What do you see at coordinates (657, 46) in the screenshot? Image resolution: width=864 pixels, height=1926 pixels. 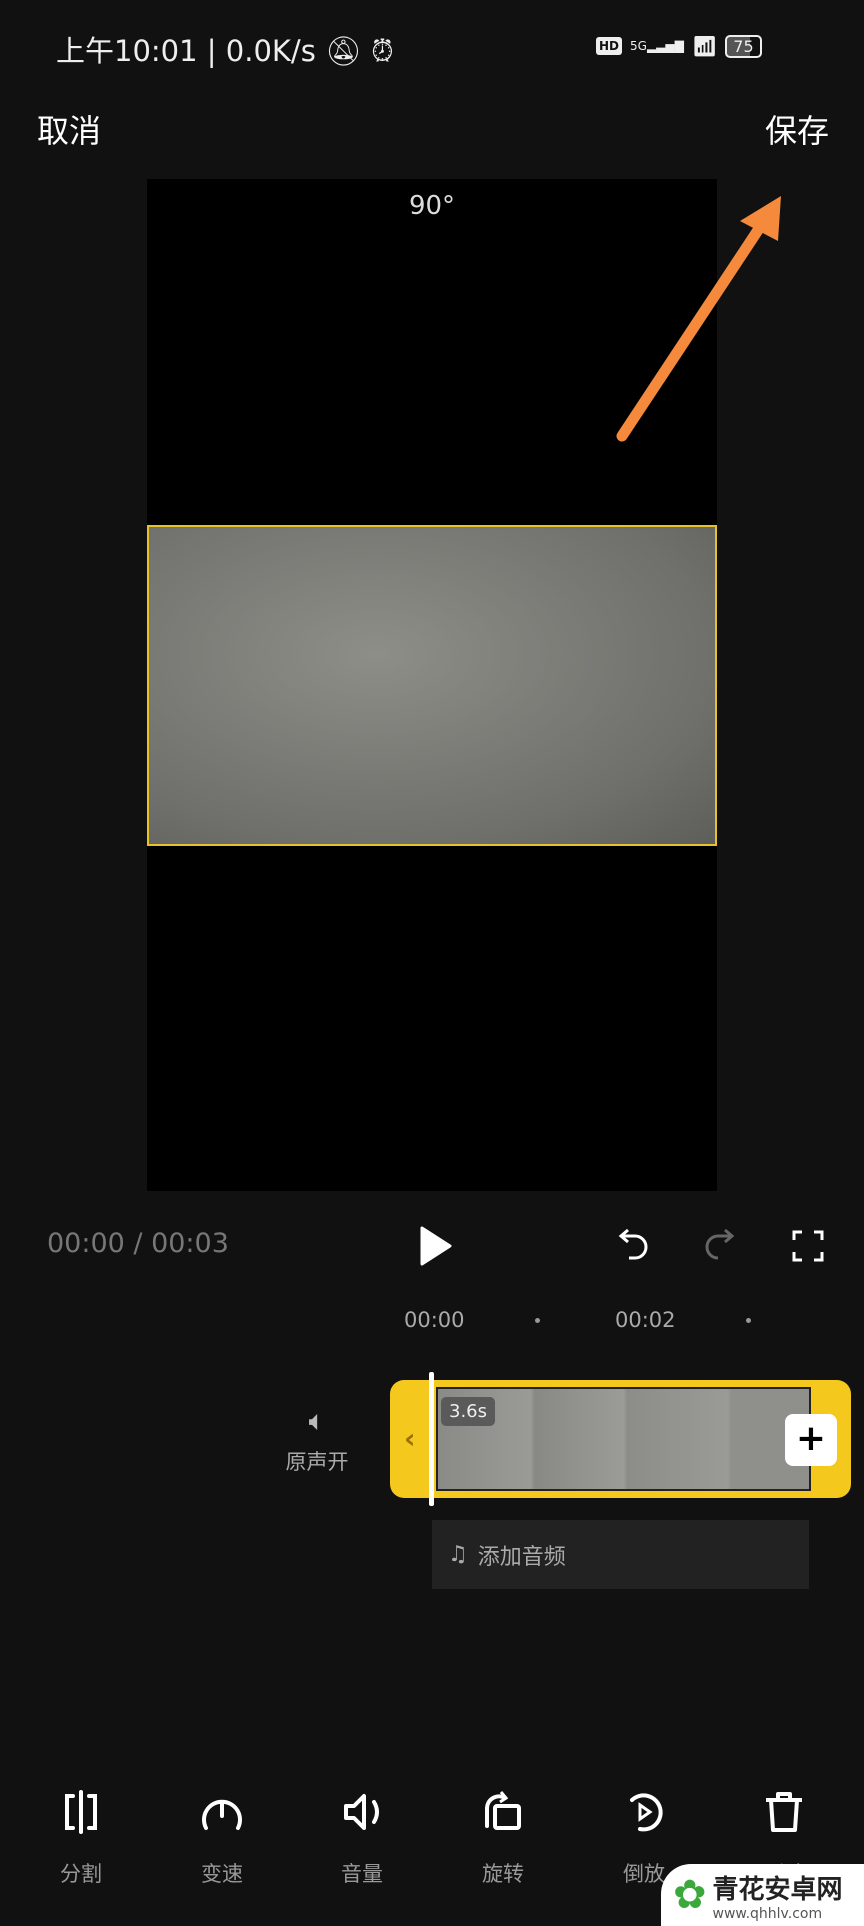 I see `signal-icon: 5G▂▃▅▇` at bounding box center [657, 46].